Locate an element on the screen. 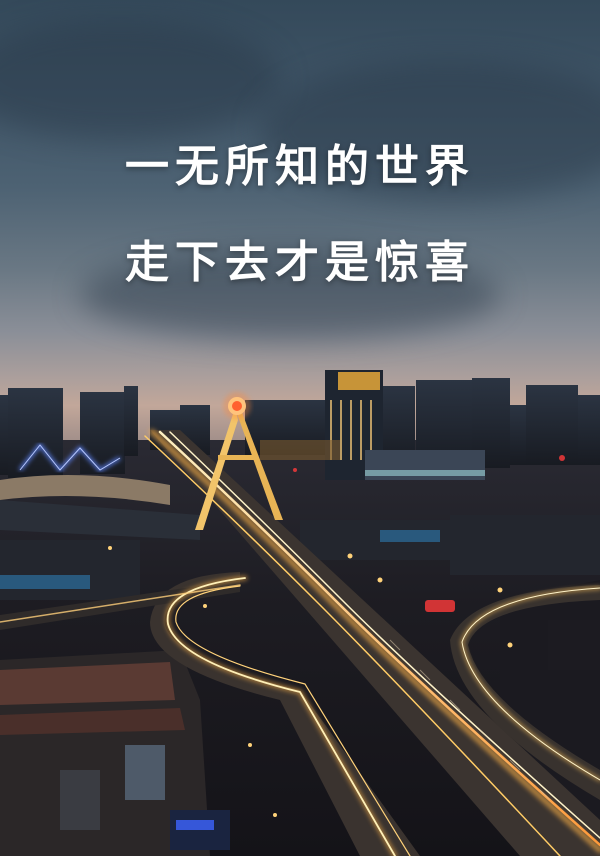 Image resolution: width=600 pixels, height=856 pixels. headline-line-1: 一无所知的世界 is located at coordinates (300, 166).